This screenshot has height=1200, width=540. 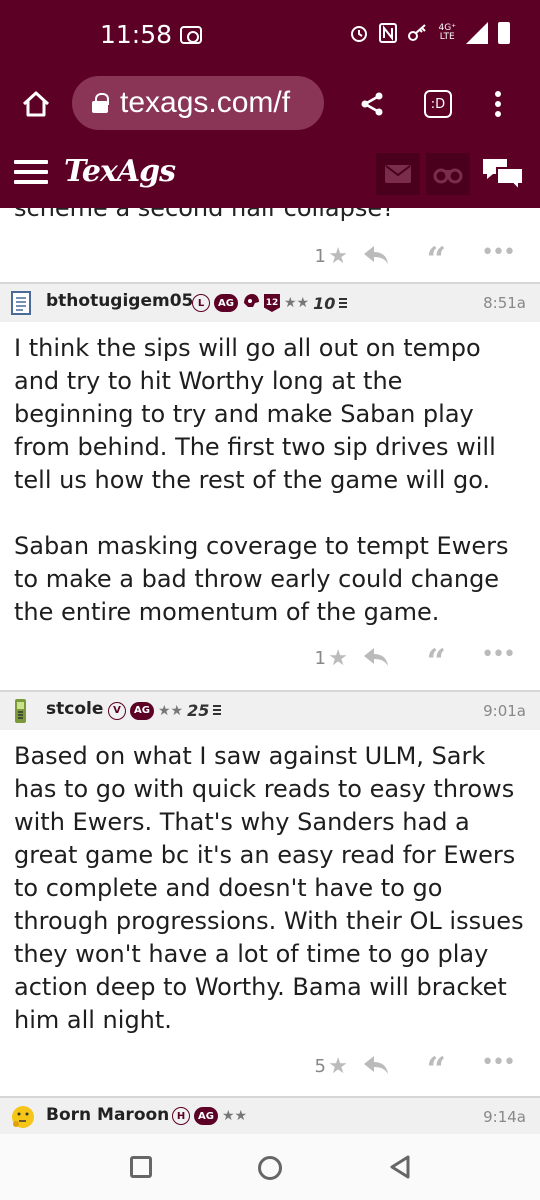 I want to click on signal-icon, so click(x=477, y=33).